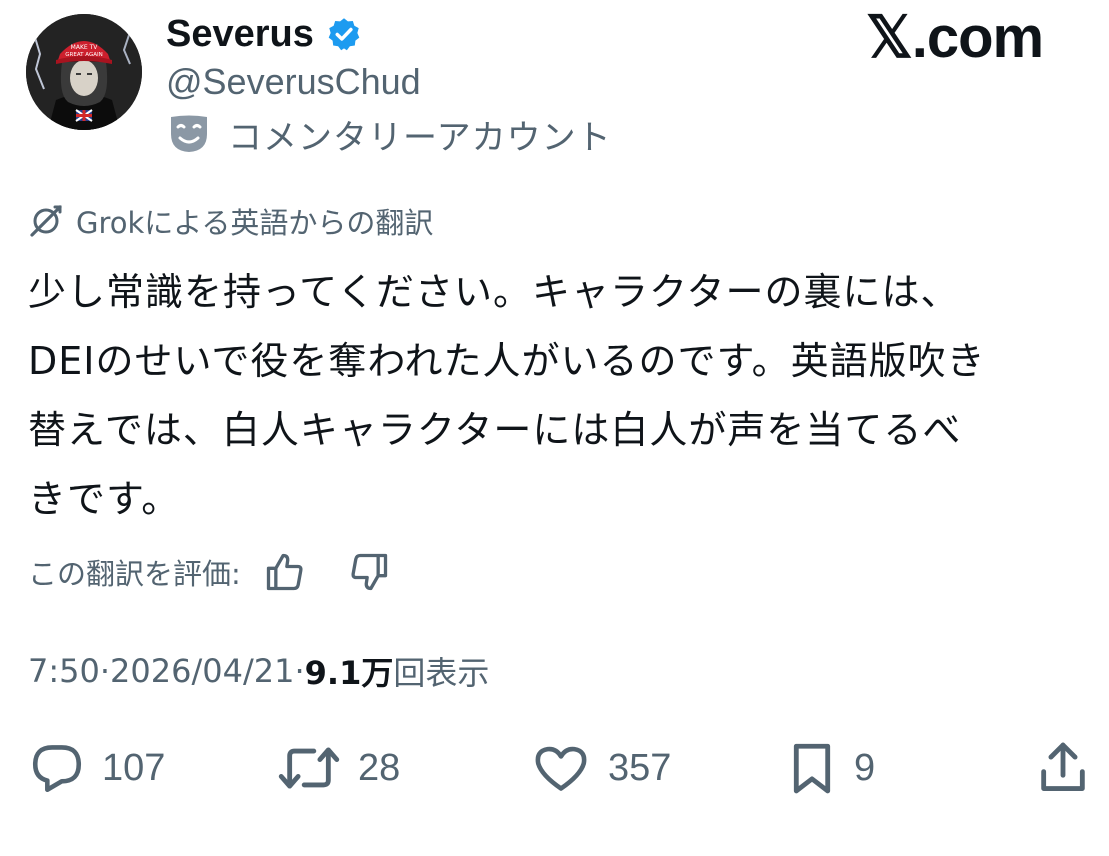 This screenshot has width=1109, height=856. I want to click on repost-button: 28, so click(338, 768).